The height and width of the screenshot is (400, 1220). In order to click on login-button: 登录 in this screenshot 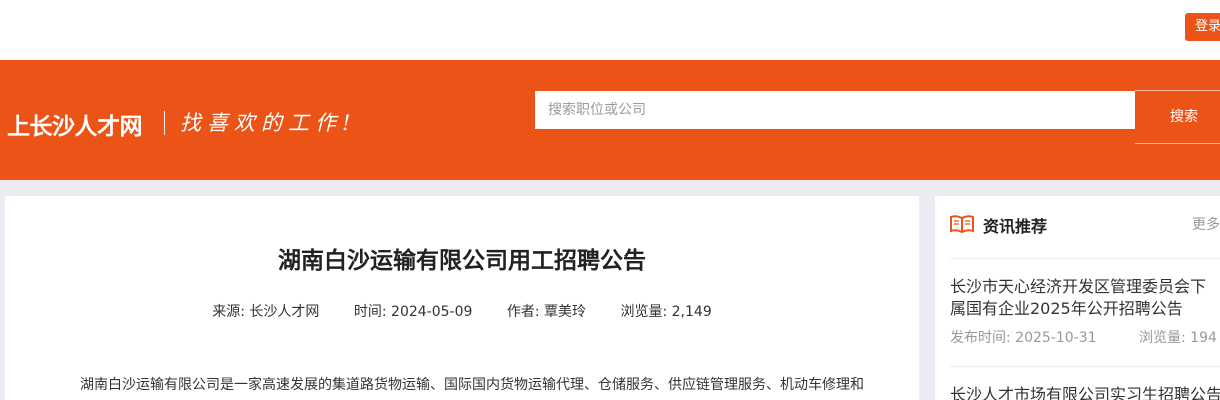, I will do `click(1202, 27)`.